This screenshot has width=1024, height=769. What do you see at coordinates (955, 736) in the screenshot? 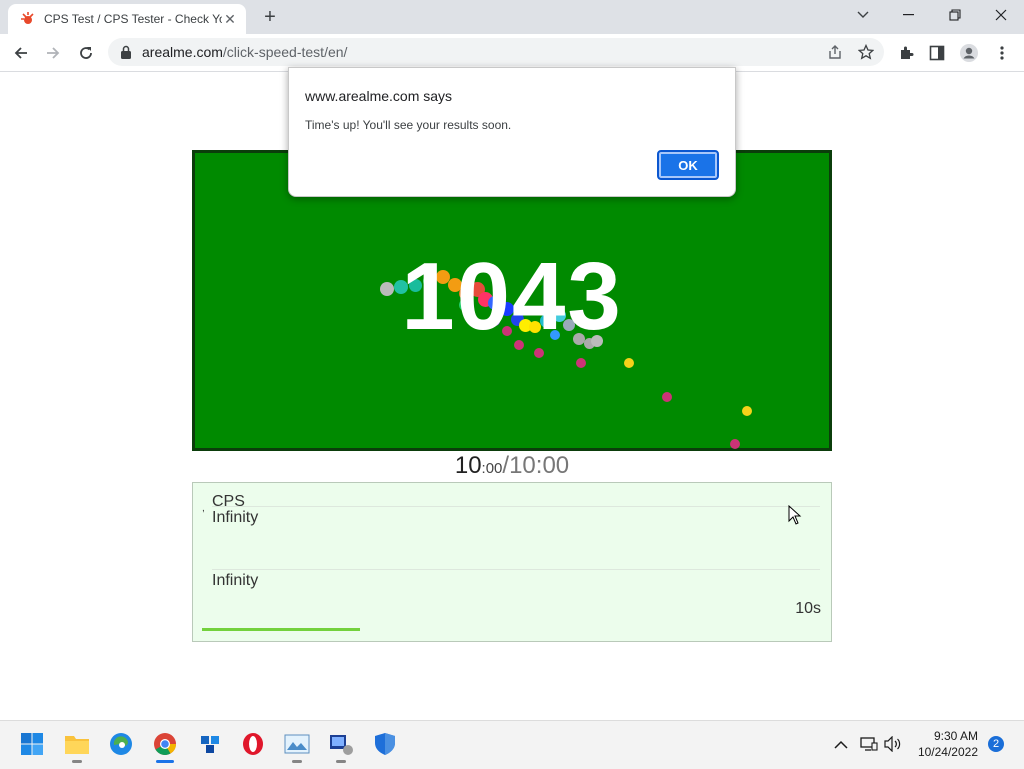
I see `clock-time: 9:30 AM` at bounding box center [955, 736].